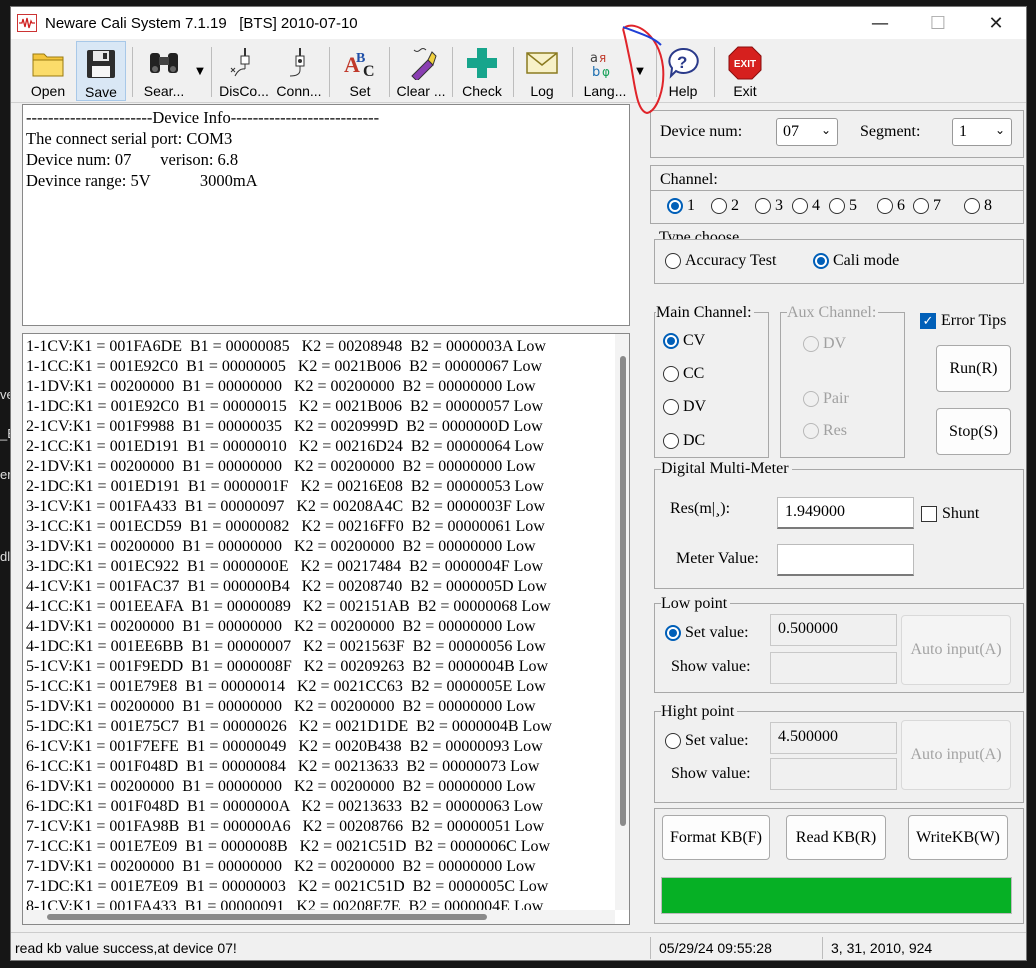 The image size is (1036, 968). I want to click on folder-icon, so click(48, 63).